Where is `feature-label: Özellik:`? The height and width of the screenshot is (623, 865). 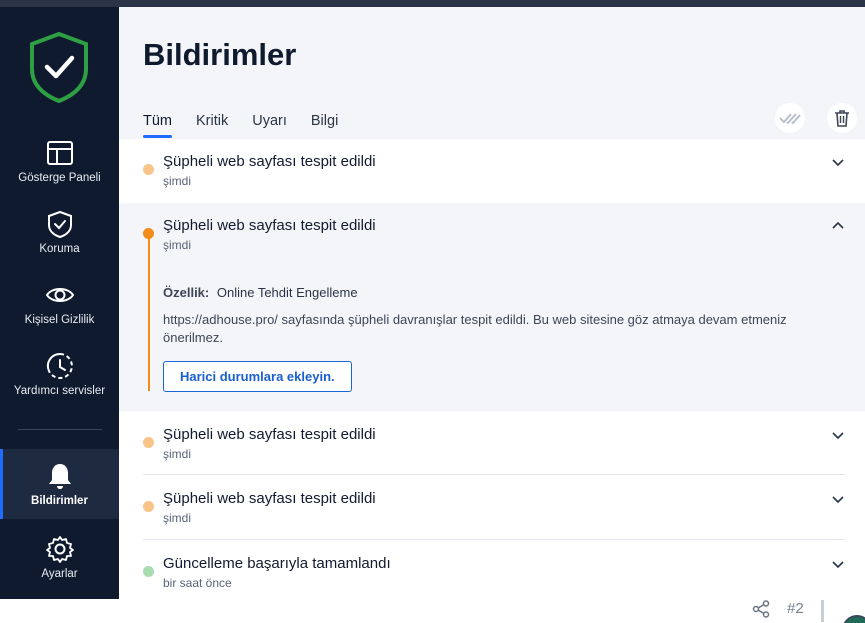 feature-label: Özellik: is located at coordinates (186, 292).